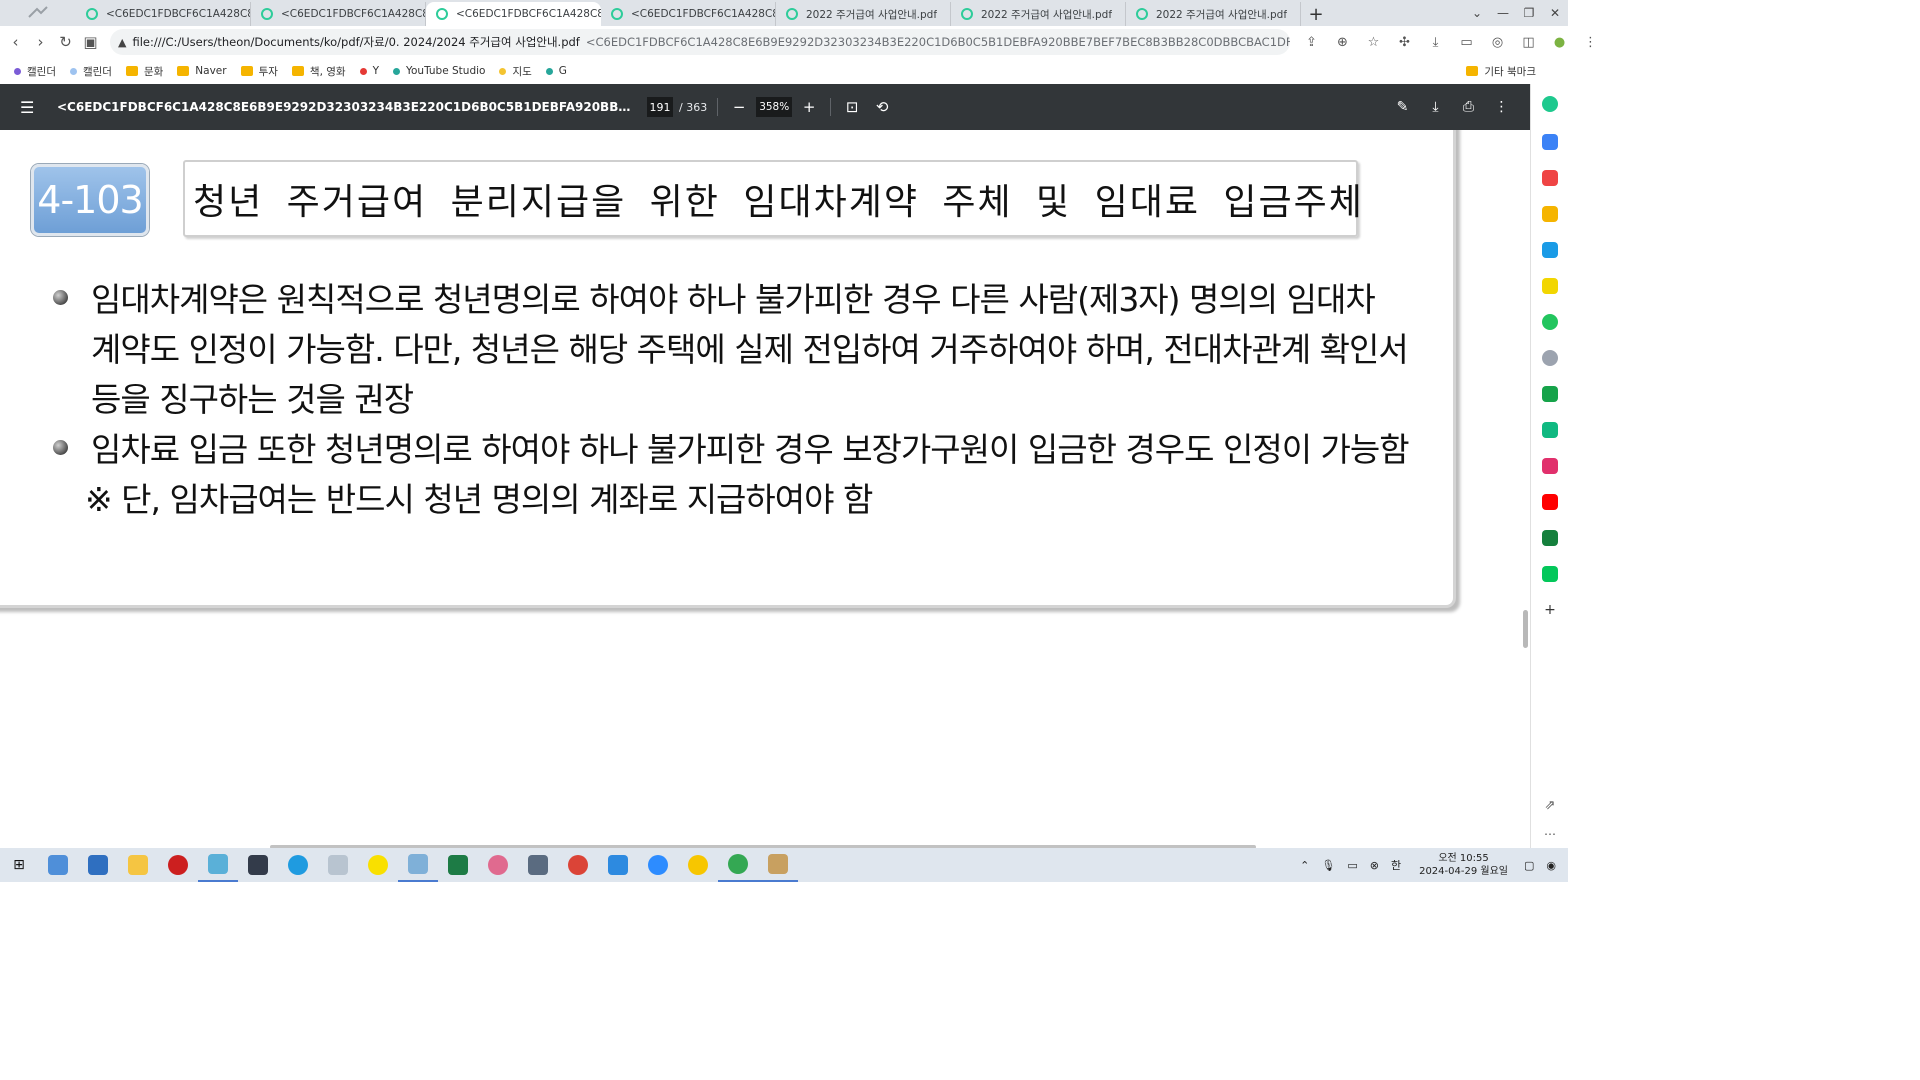 The image size is (1920, 1080). Describe the element at coordinates (40, 42) in the screenshot. I see `forward-icon: ›` at that location.